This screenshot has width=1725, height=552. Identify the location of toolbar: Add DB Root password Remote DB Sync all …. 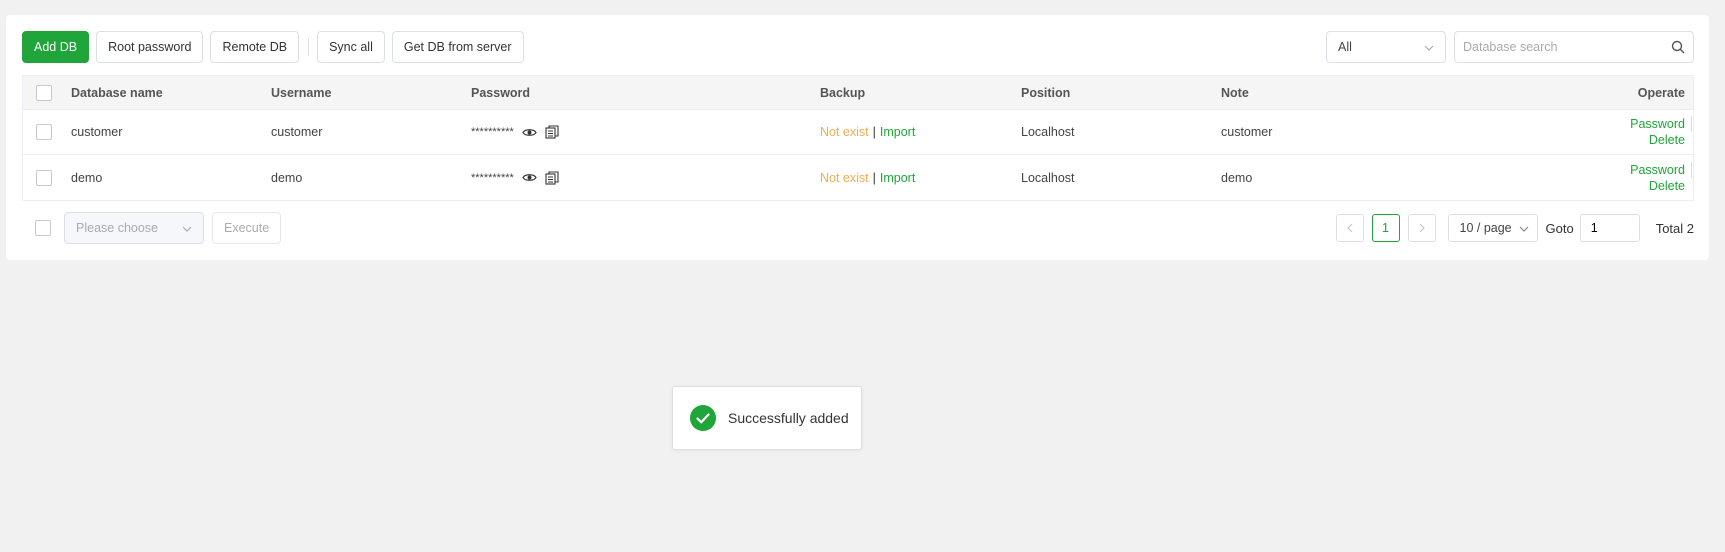
(276, 47).